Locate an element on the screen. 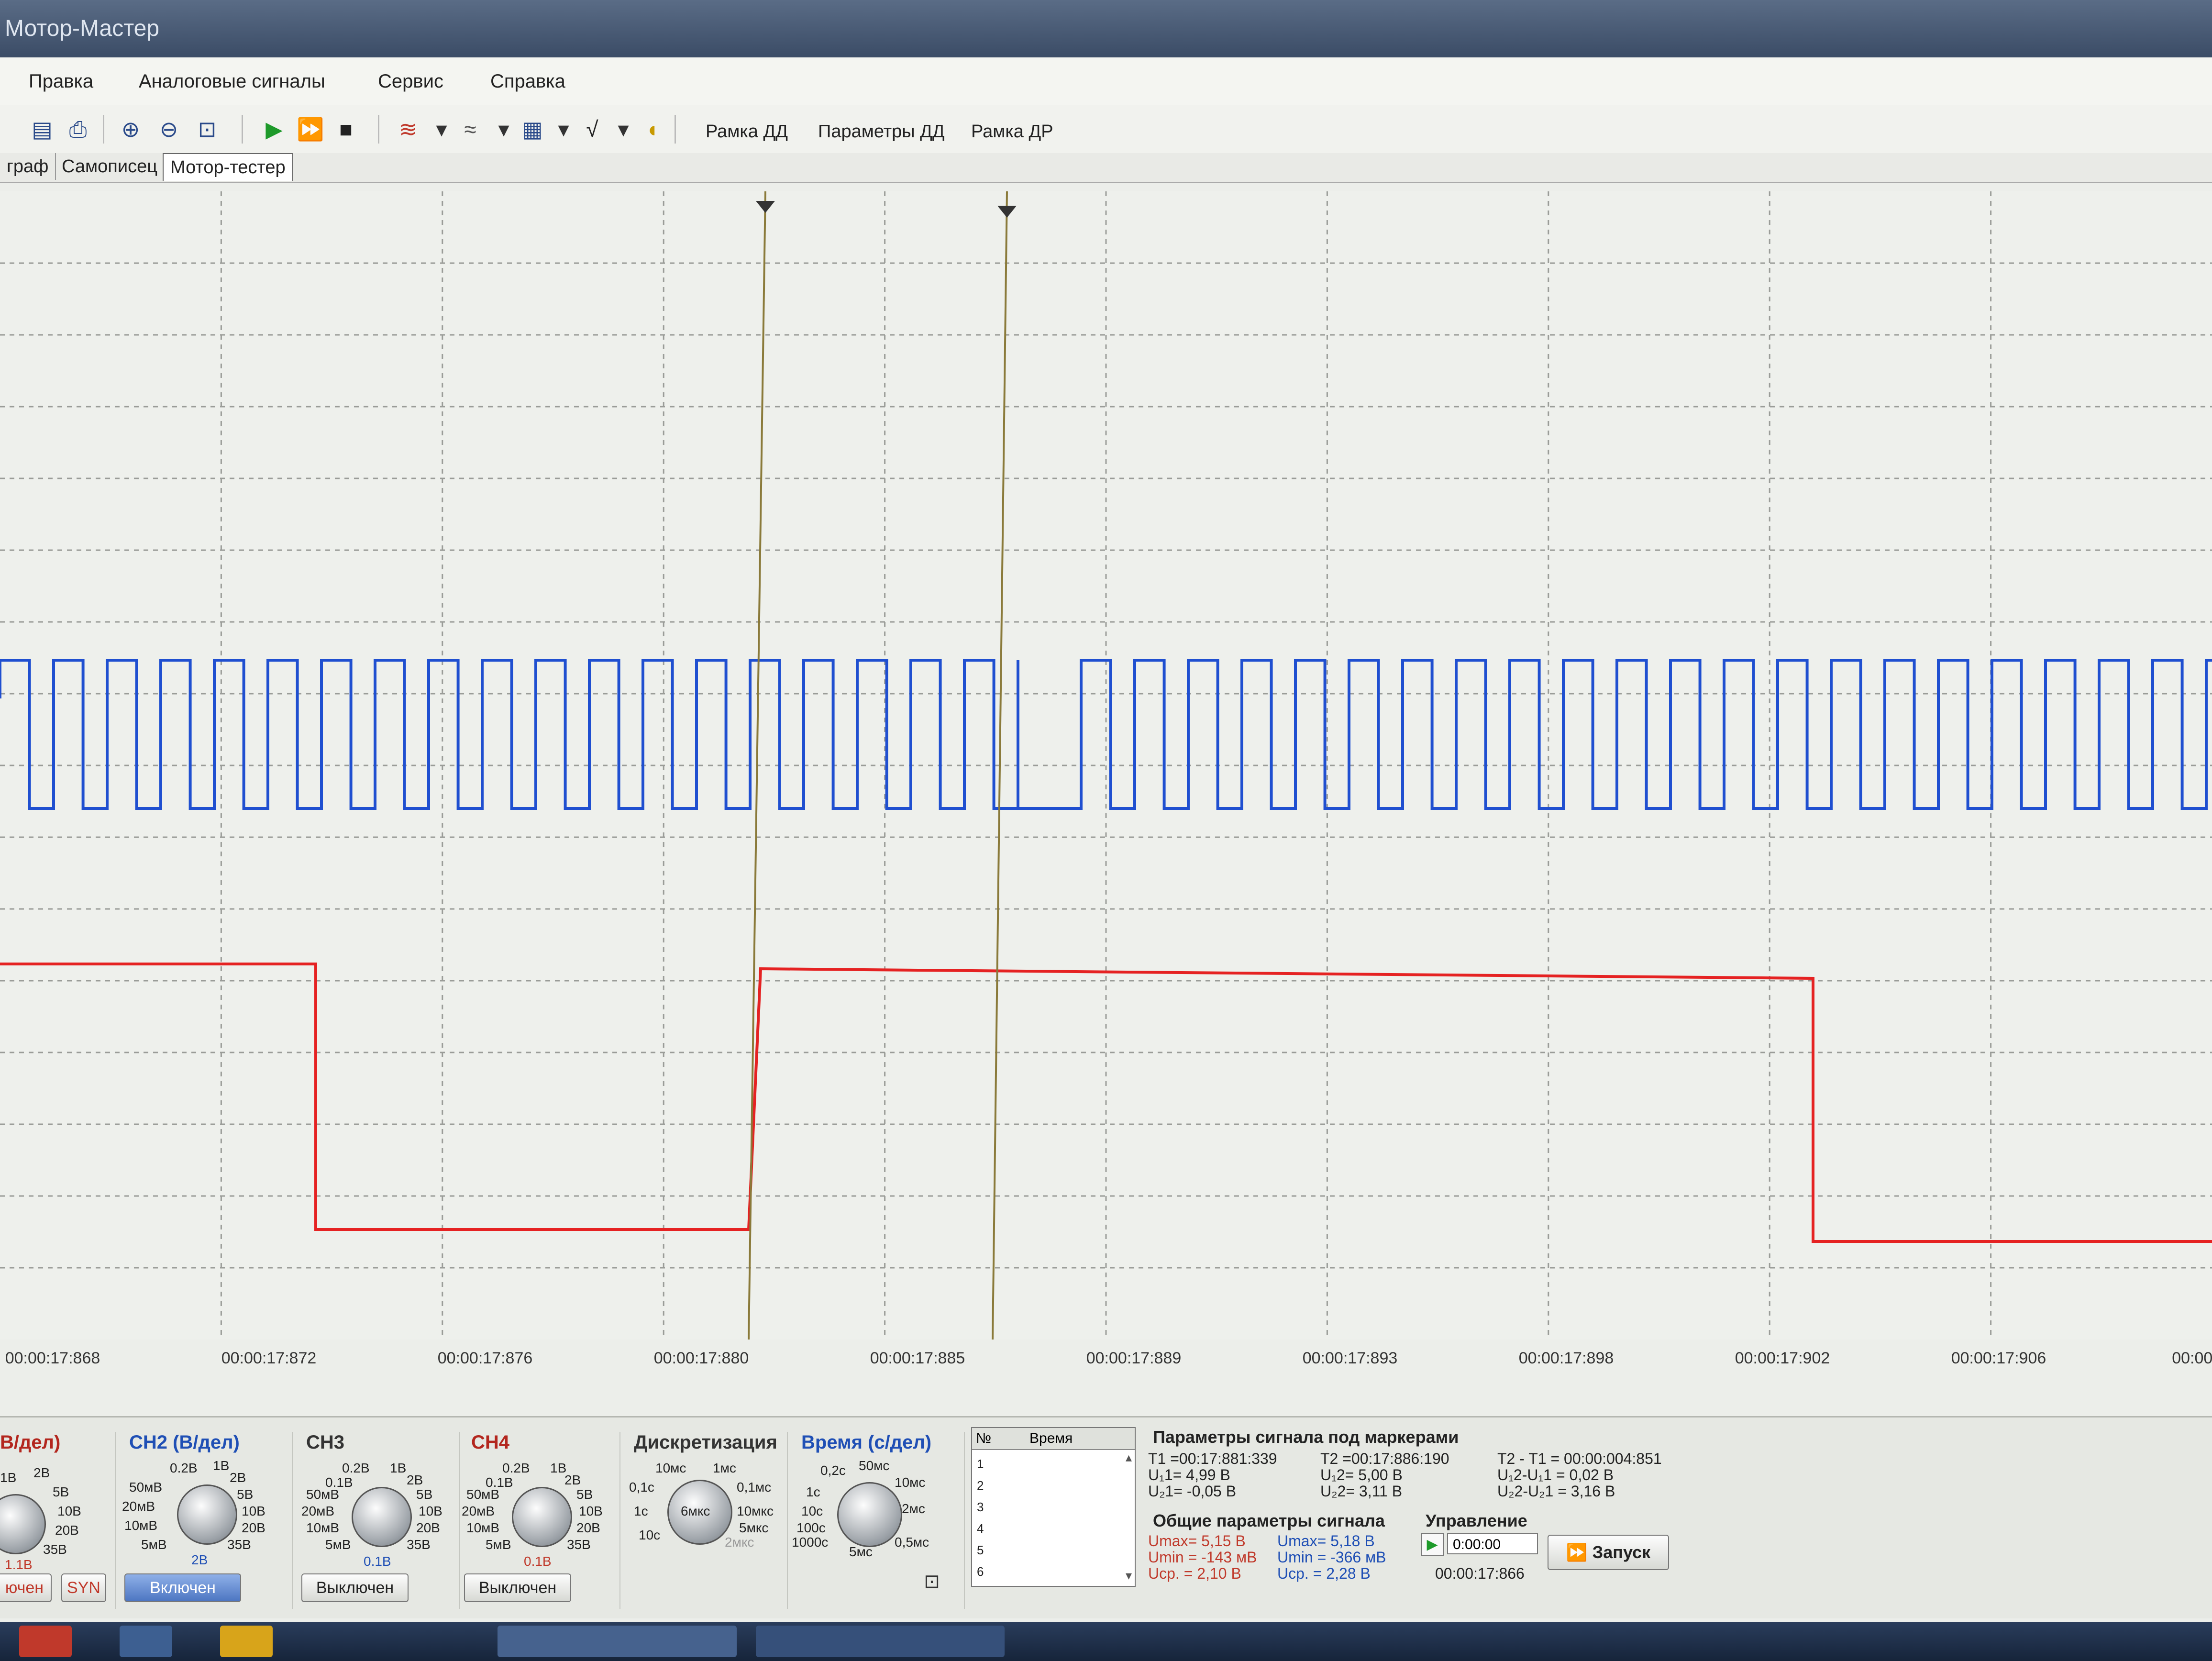 This screenshot has width=2212, height=1661. sampling-label: 1с is located at coordinates (641, 1511).